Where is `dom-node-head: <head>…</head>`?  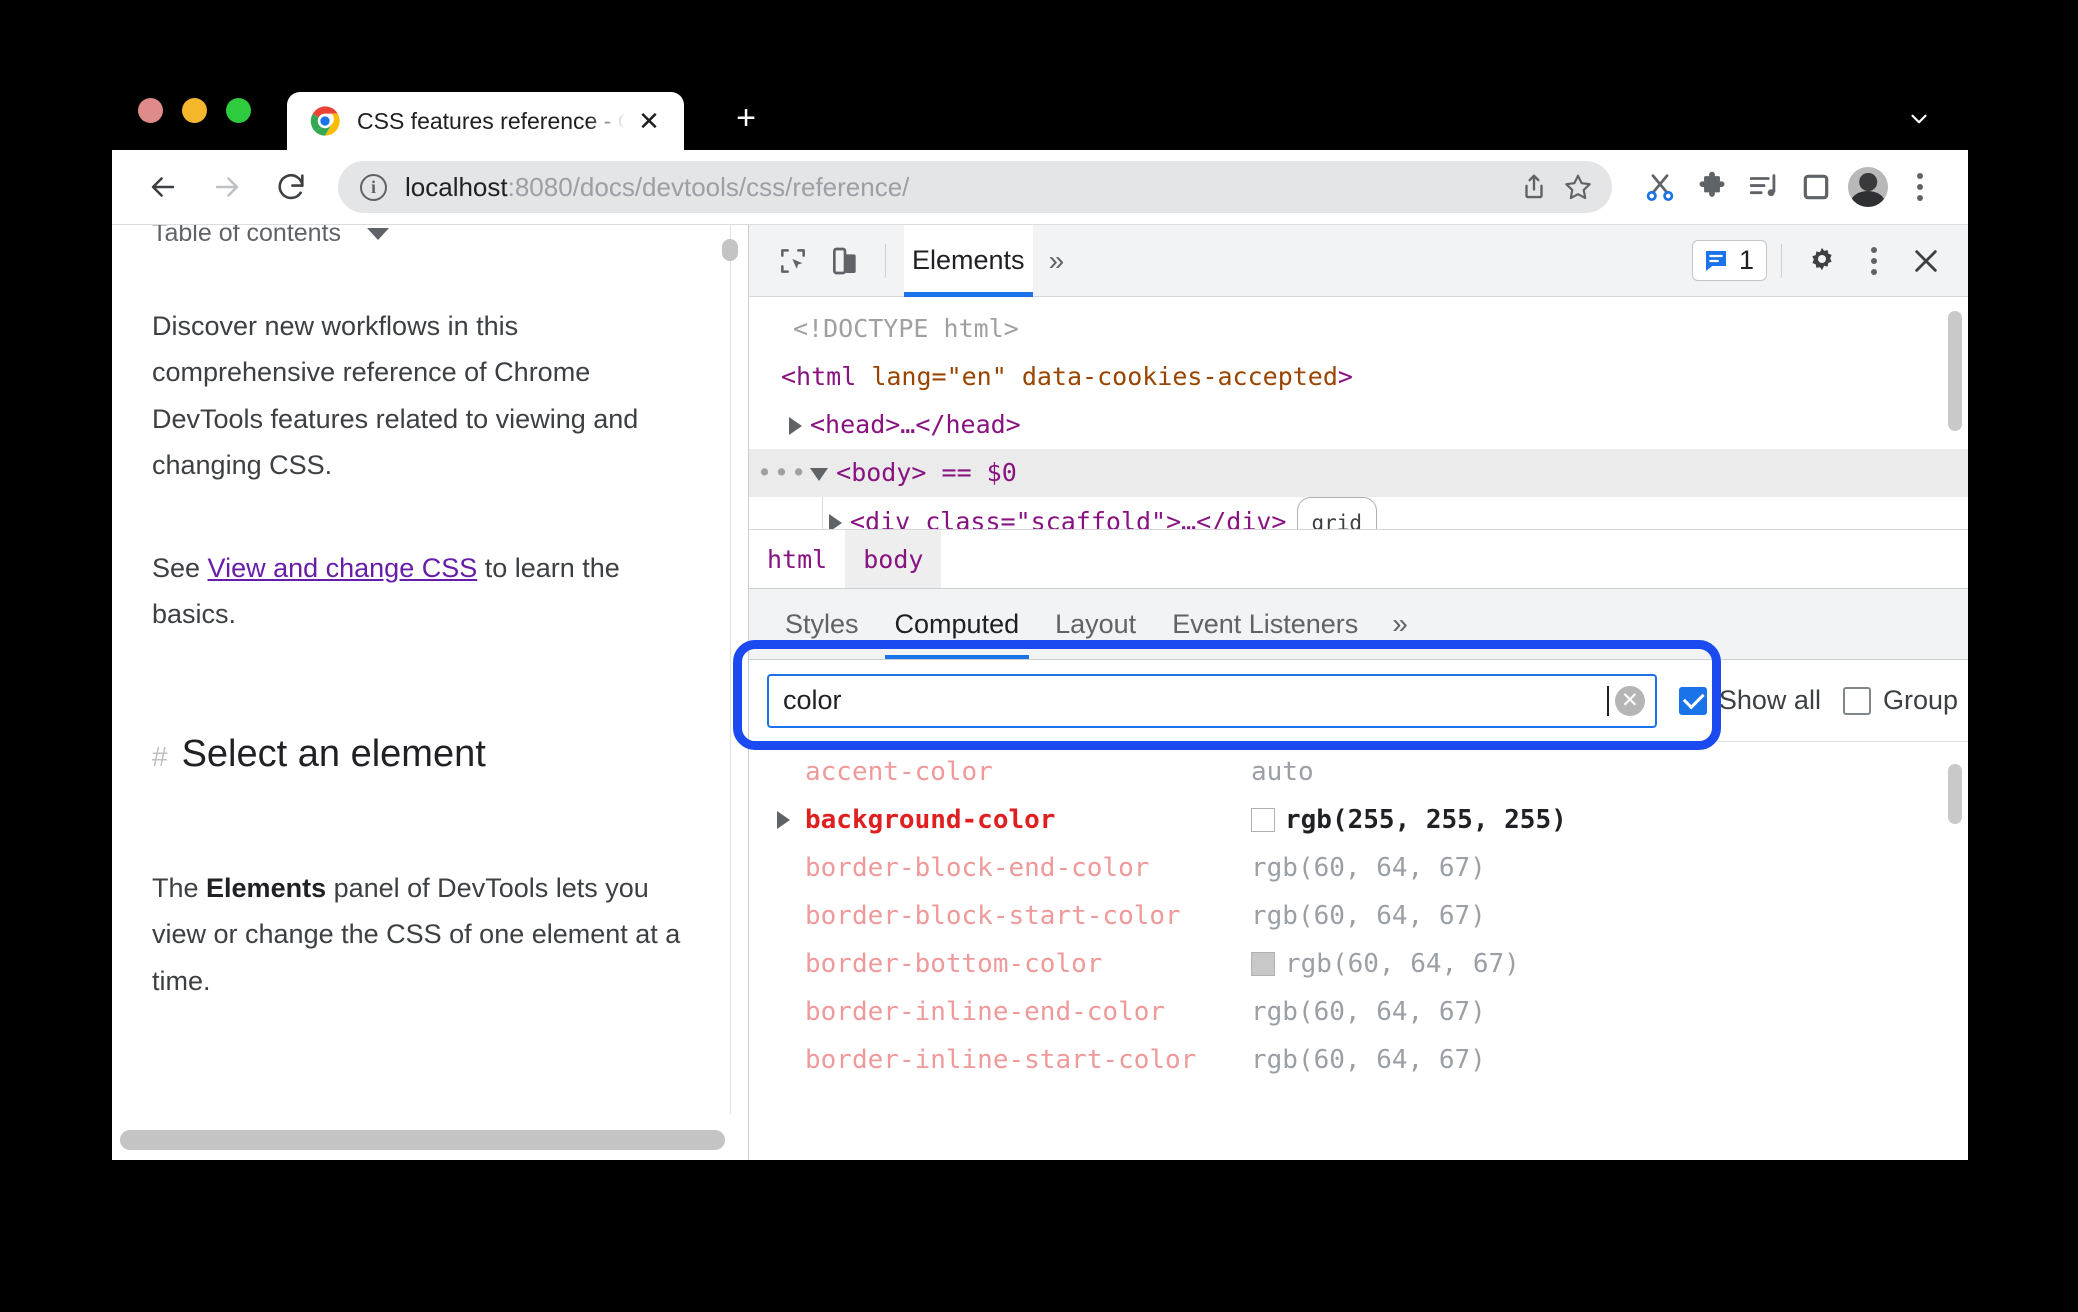
dom-node-head: <head>…</head> is located at coordinates (1358, 425).